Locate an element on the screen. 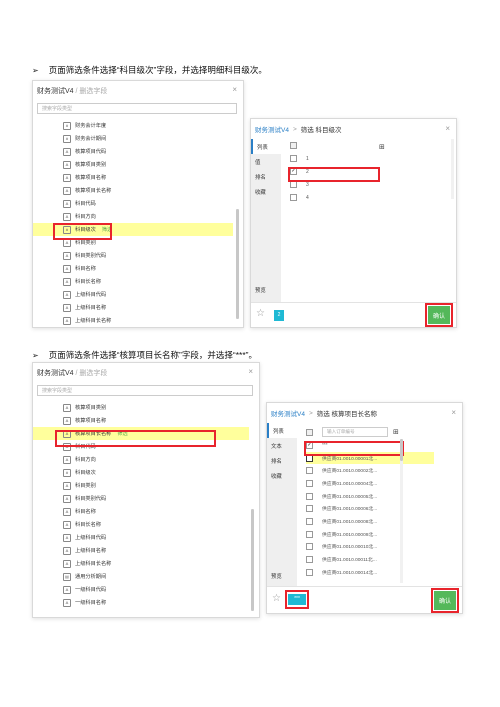 This screenshot has height=707, width=500. field-item: A 核算项目代码 is located at coordinates (133, 151).